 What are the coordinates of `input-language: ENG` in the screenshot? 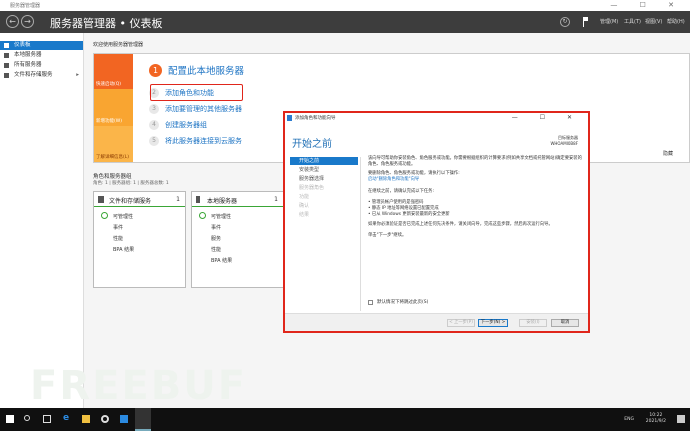 It's located at (629, 419).